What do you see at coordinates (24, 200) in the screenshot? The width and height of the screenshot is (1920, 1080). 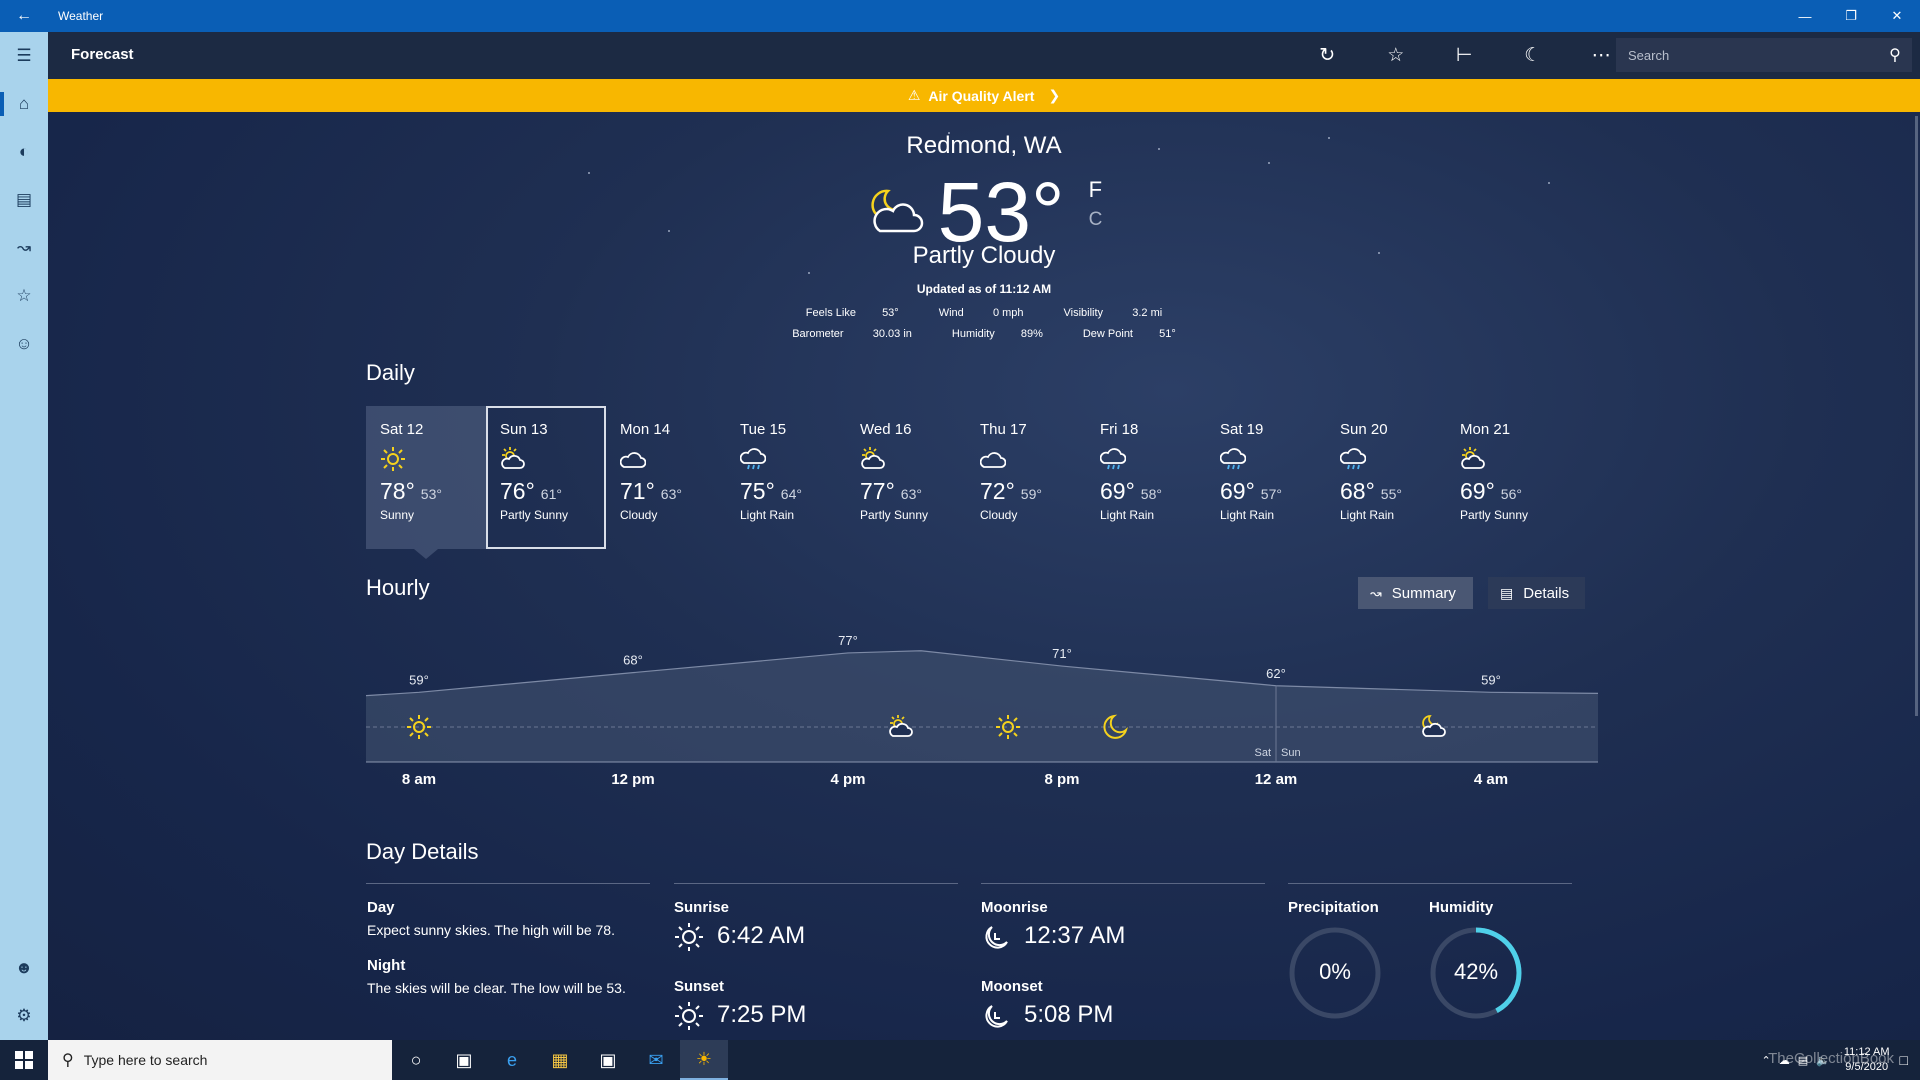 I see `news-icon: ▤` at bounding box center [24, 200].